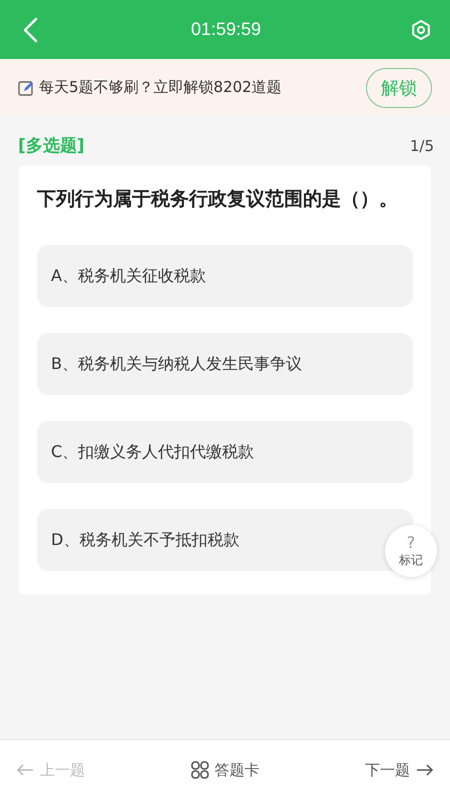 The height and width of the screenshot is (800, 450). I want to click on question-text: 下列行为属于税务行政复议范围的是（）。, so click(218, 199).